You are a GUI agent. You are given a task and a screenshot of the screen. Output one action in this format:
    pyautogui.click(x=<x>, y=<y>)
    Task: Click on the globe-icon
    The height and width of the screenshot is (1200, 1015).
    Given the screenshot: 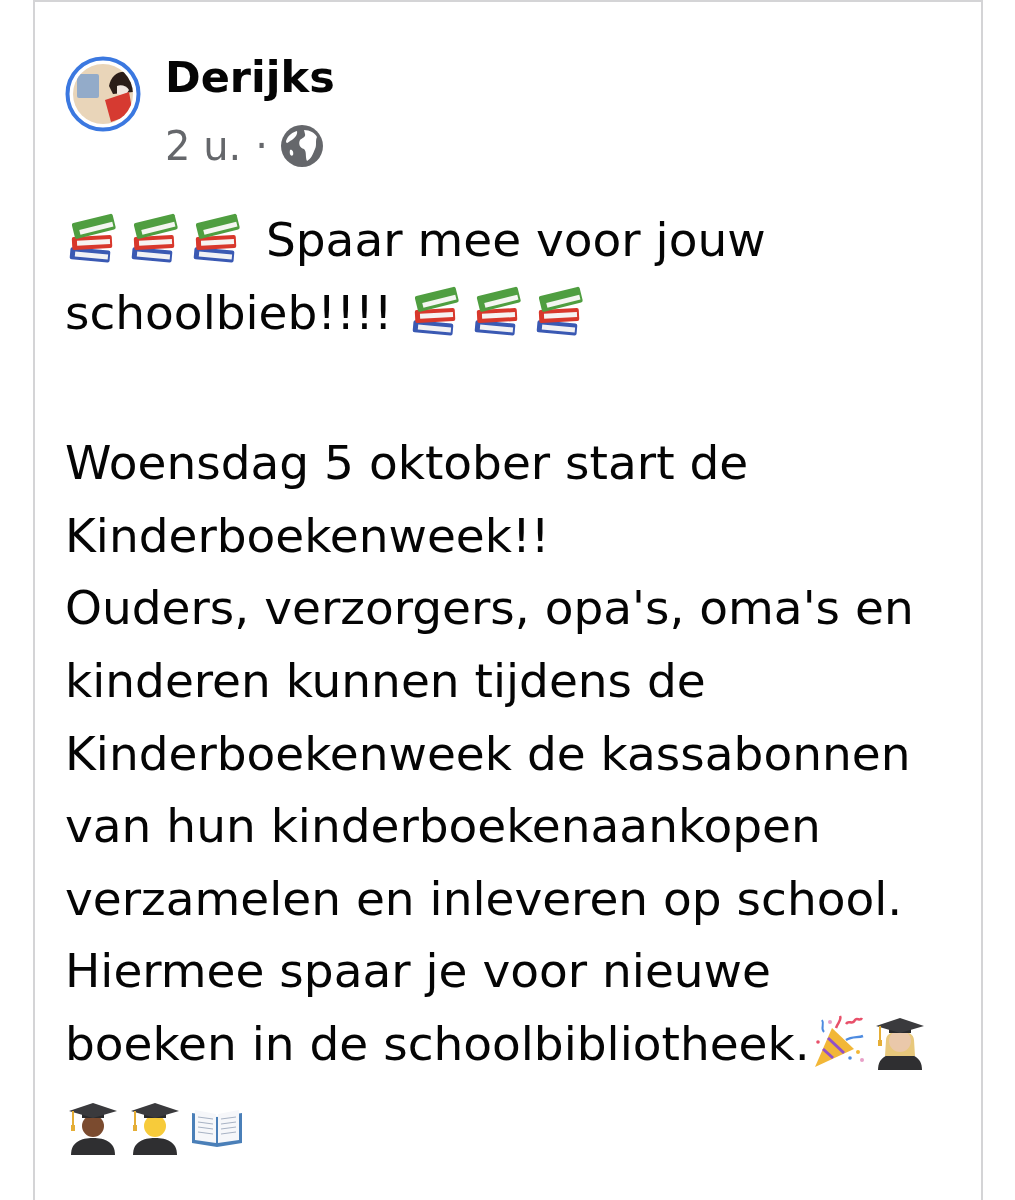 What is the action you would take?
    pyautogui.click(x=301, y=146)
    